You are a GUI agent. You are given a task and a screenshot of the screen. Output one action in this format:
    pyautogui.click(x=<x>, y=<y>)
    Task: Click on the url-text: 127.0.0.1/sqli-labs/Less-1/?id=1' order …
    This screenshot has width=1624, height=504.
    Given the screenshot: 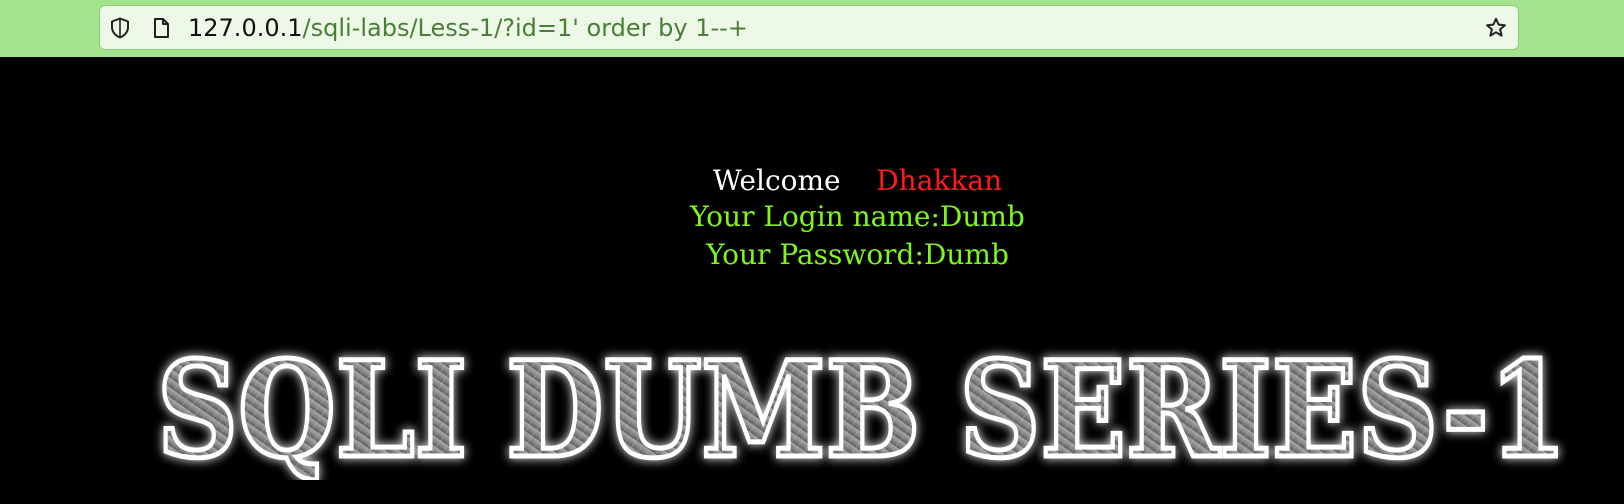 What is the action you would take?
    pyautogui.click(x=468, y=28)
    